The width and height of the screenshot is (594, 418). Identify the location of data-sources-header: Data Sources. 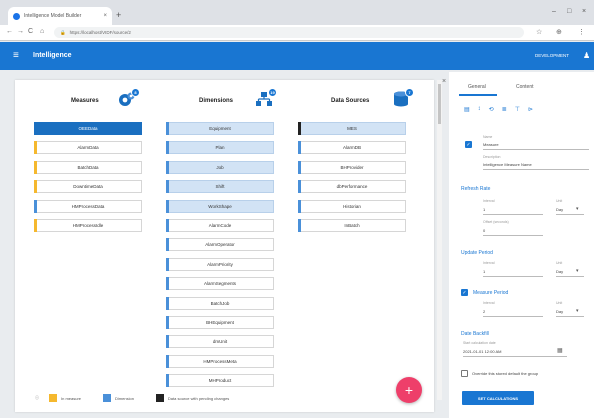
(350, 101).